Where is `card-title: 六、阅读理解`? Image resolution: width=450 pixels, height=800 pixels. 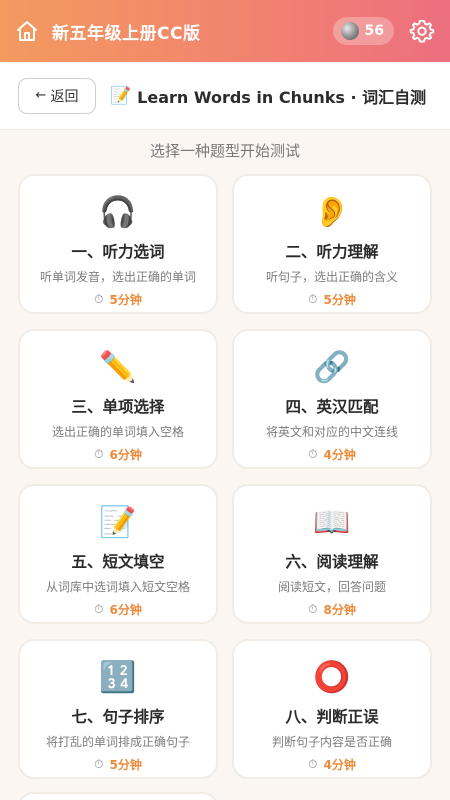 card-title: 六、阅读理解 is located at coordinates (332, 562).